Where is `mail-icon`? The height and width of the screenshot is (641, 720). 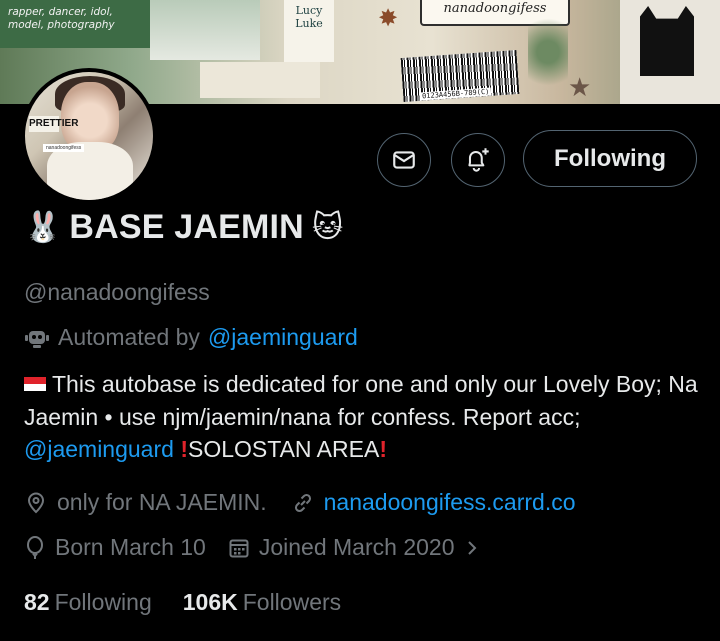 mail-icon is located at coordinates (404, 160).